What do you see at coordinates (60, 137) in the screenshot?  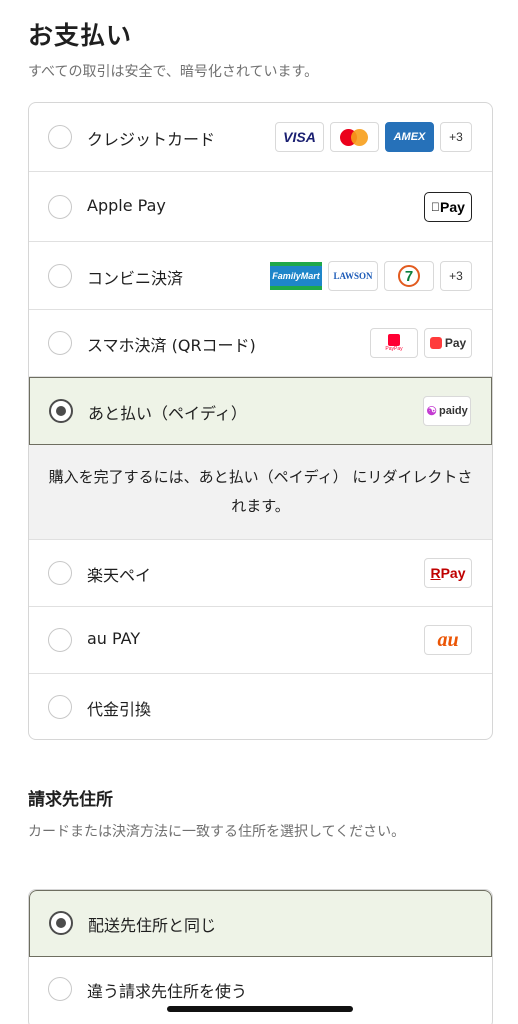 I see `radio-credit-card` at bounding box center [60, 137].